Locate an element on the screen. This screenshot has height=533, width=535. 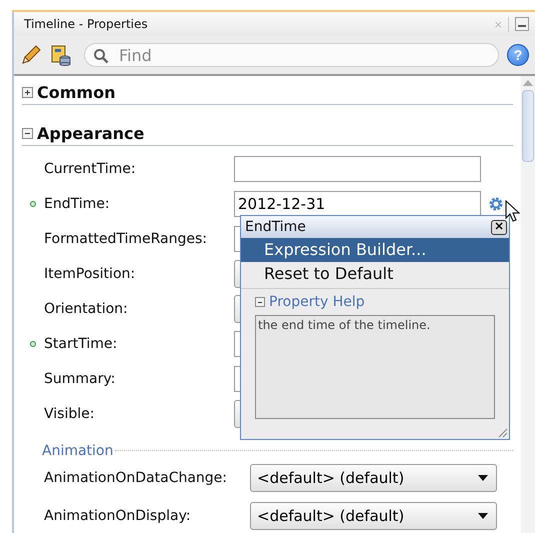
property-label: AnimationOnDisplay: is located at coordinates (118, 516).